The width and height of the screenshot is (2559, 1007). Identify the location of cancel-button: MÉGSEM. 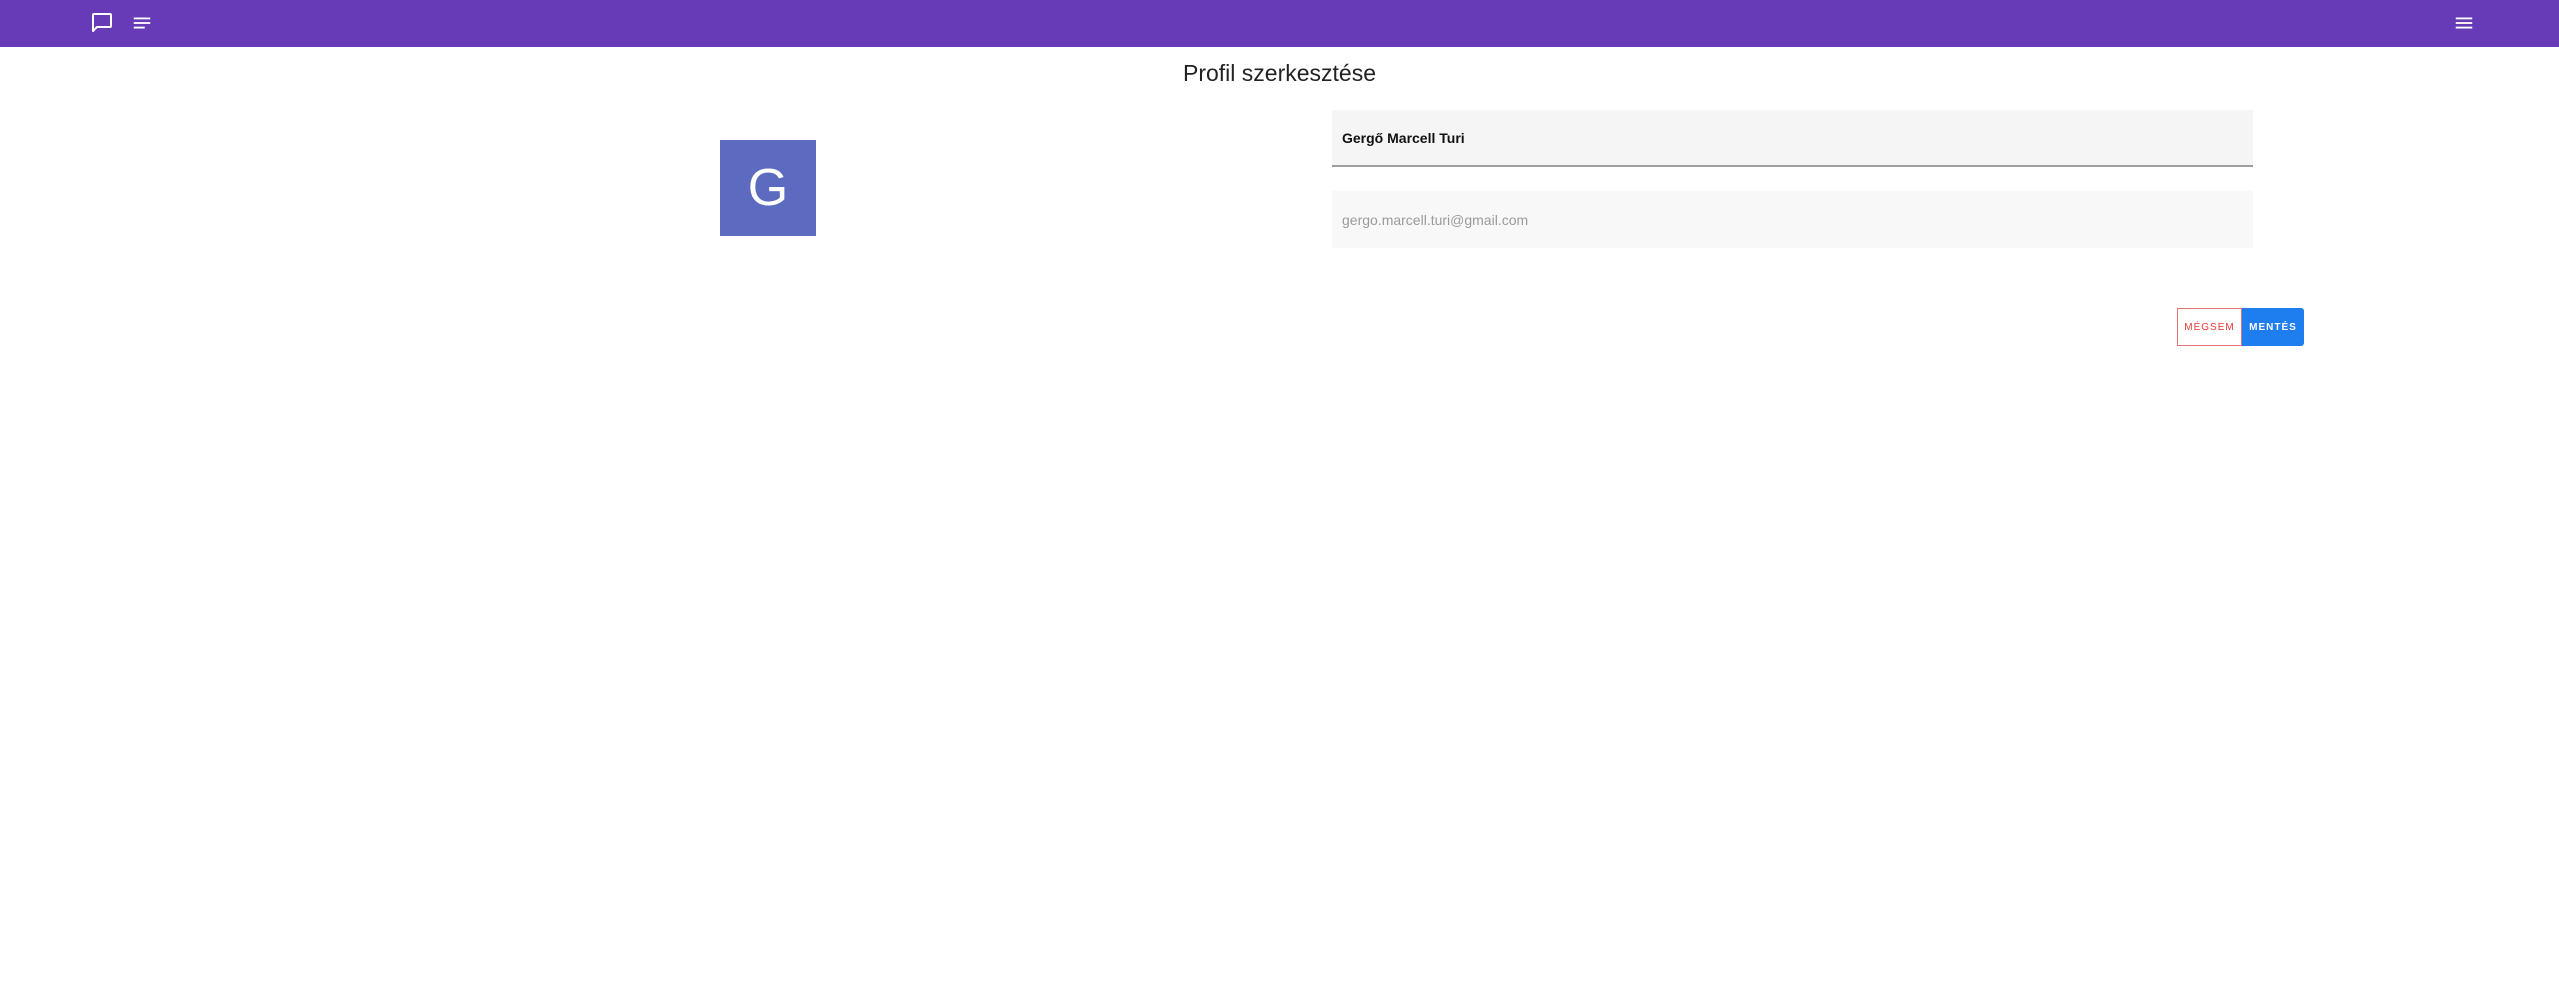
(2209, 327).